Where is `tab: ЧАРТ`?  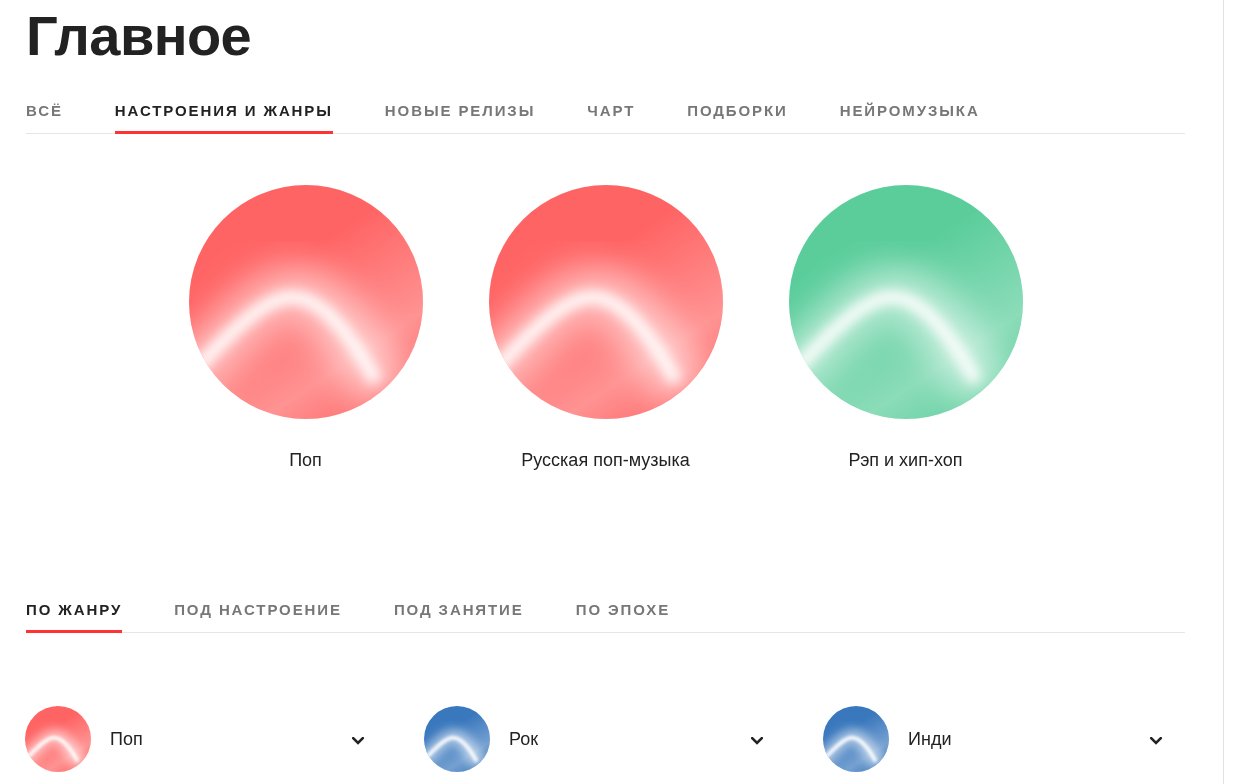
tab: ЧАРТ is located at coordinates (611, 117).